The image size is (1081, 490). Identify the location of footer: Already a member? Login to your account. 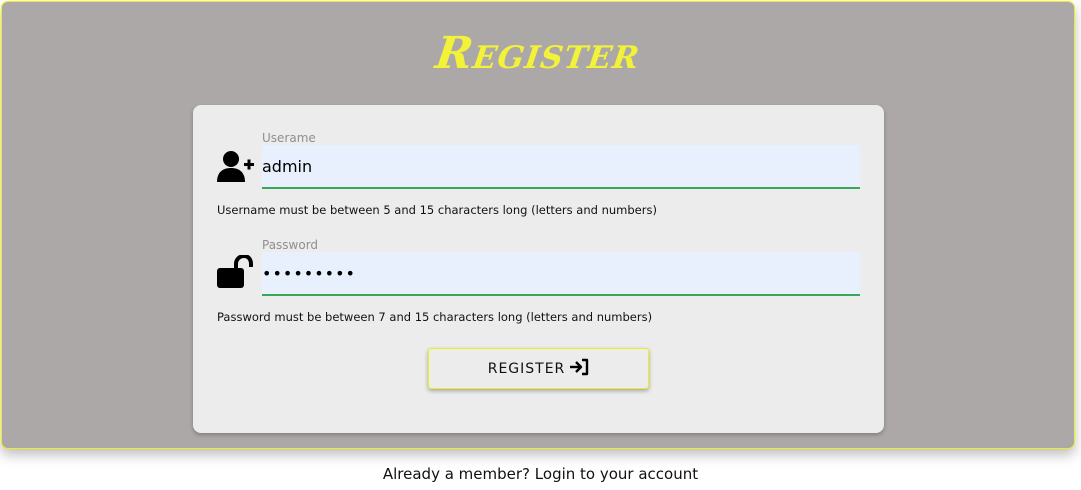
(540, 474).